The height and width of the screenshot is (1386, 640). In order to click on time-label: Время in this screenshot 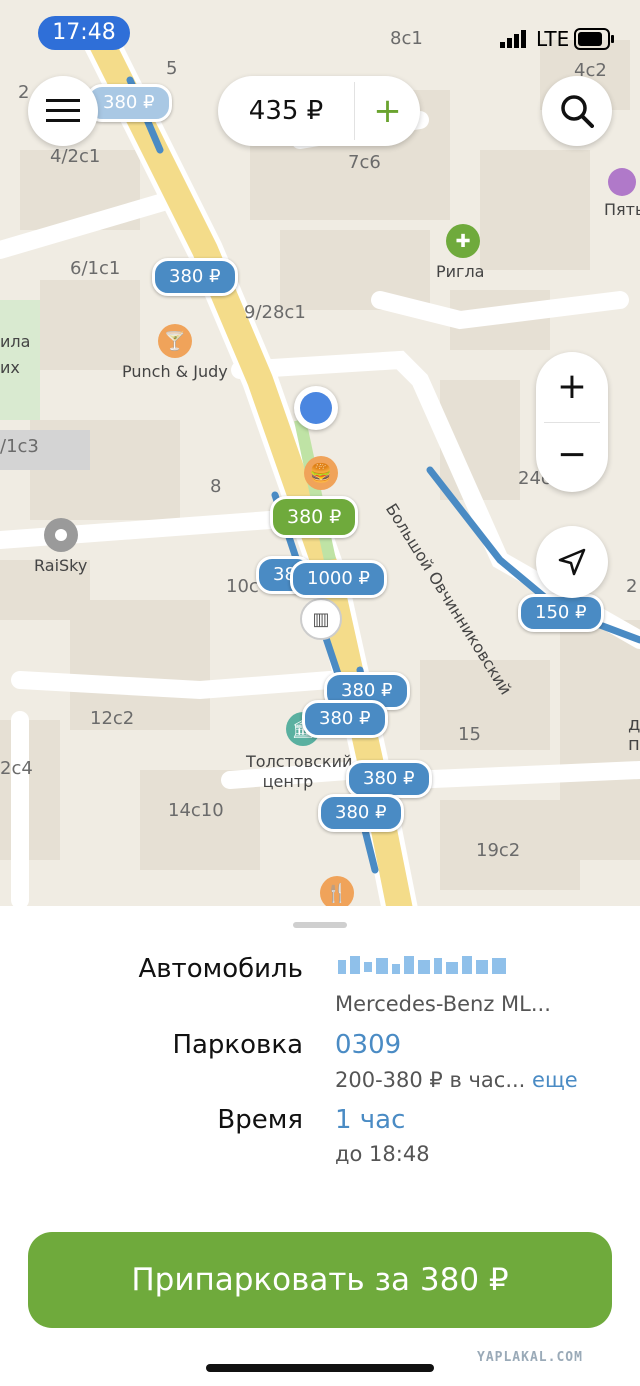, I will do `click(260, 1120)`.